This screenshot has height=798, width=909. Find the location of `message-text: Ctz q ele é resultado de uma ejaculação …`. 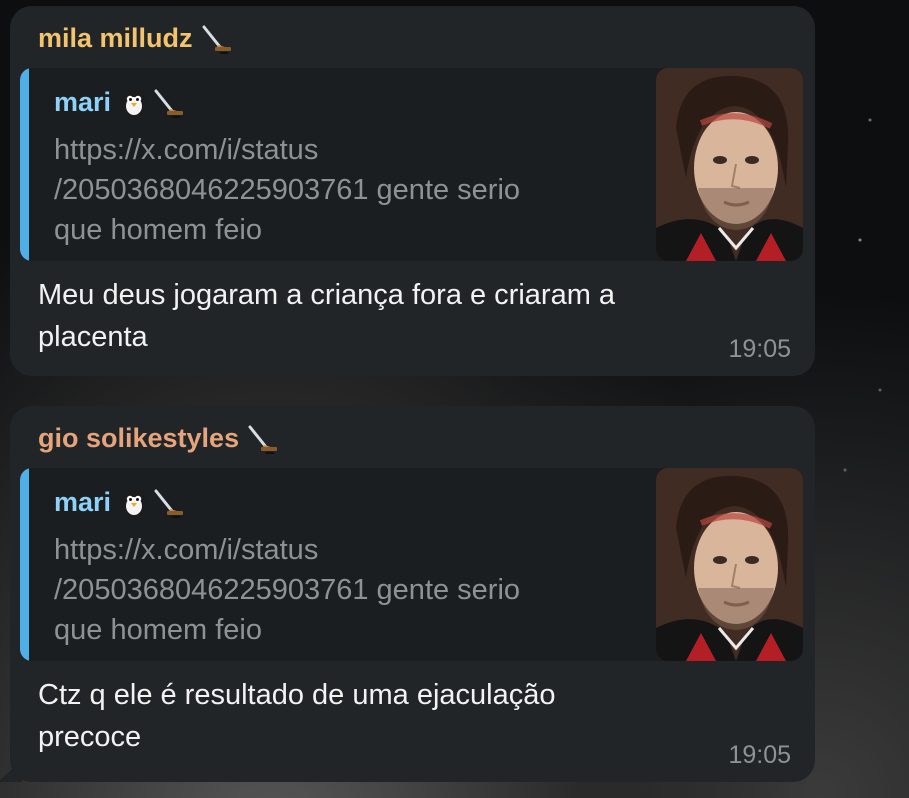

message-text: Ctz q ele é resultado de uma ejaculação … is located at coordinates (408, 716).